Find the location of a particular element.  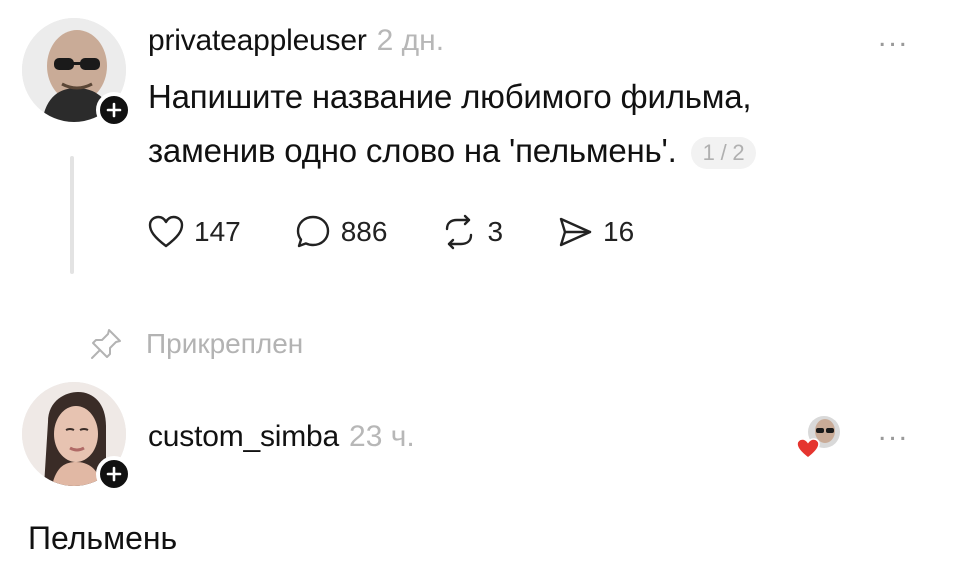

share-count: 16 is located at coordinates (619, 231).